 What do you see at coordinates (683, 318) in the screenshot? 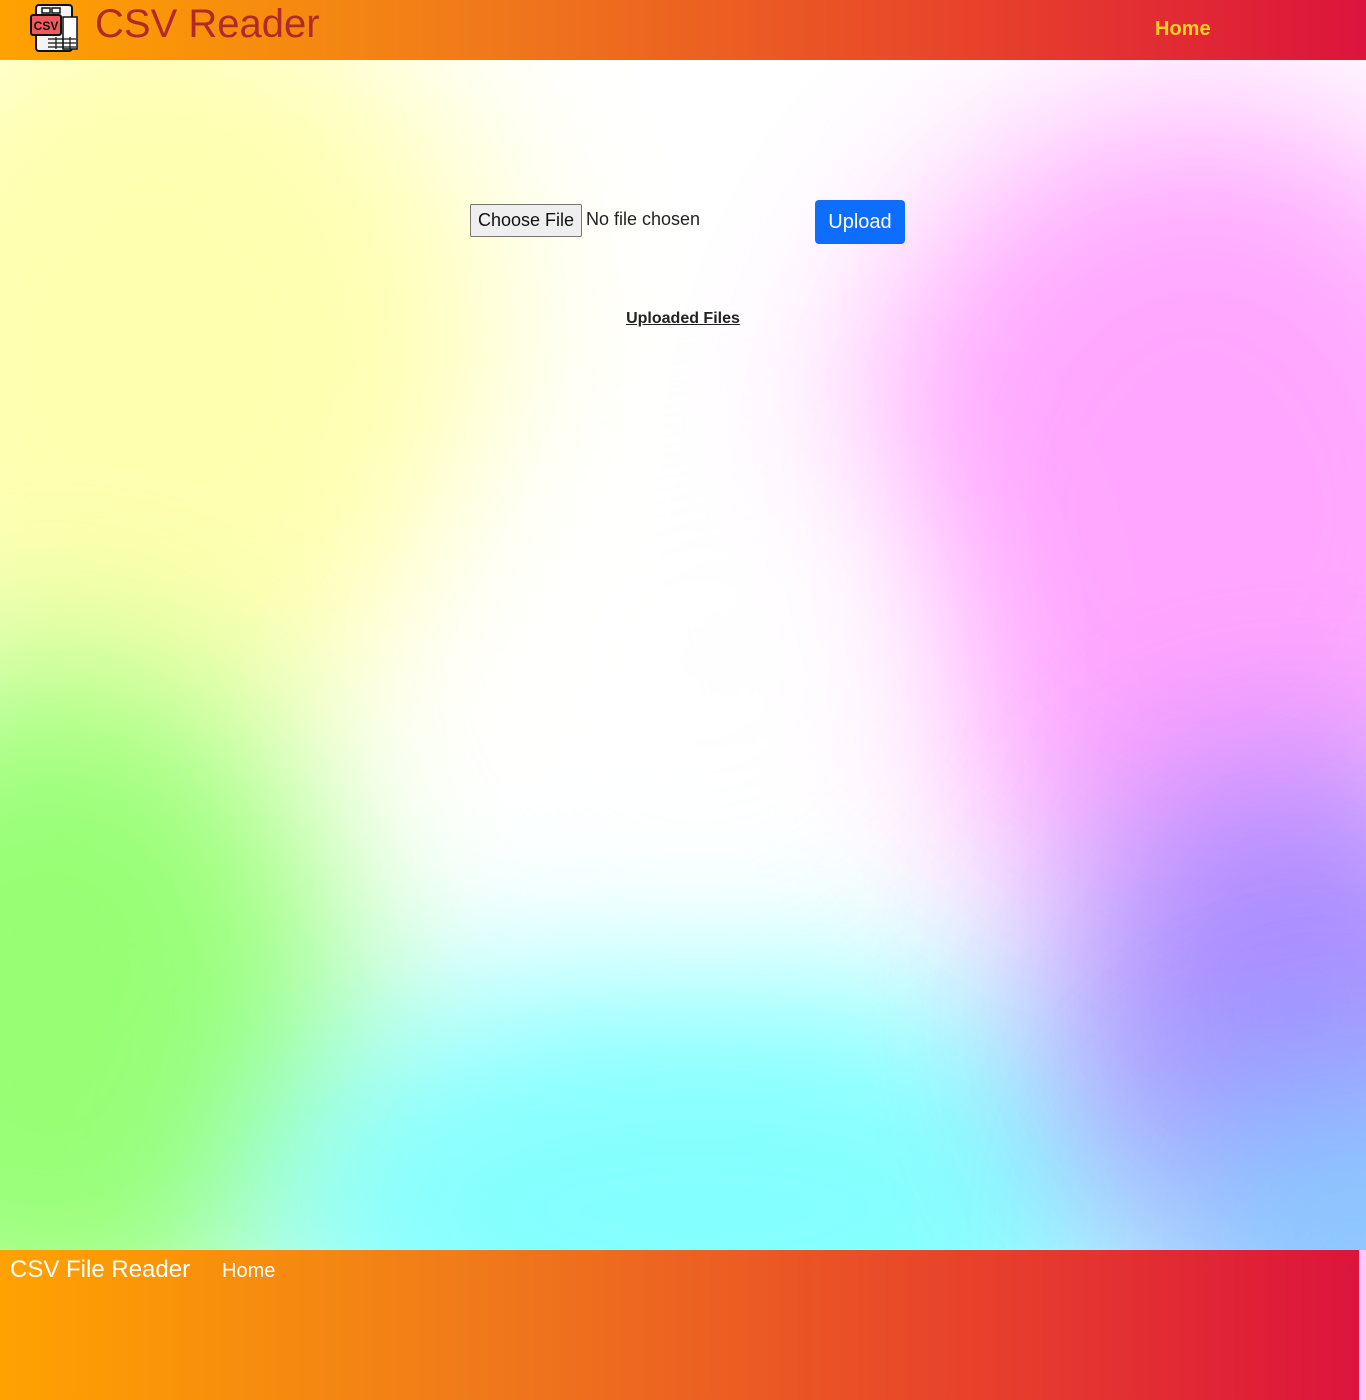
I see `uploaded-files-heading: Uploaded Files` at bounding box center [683, 318].